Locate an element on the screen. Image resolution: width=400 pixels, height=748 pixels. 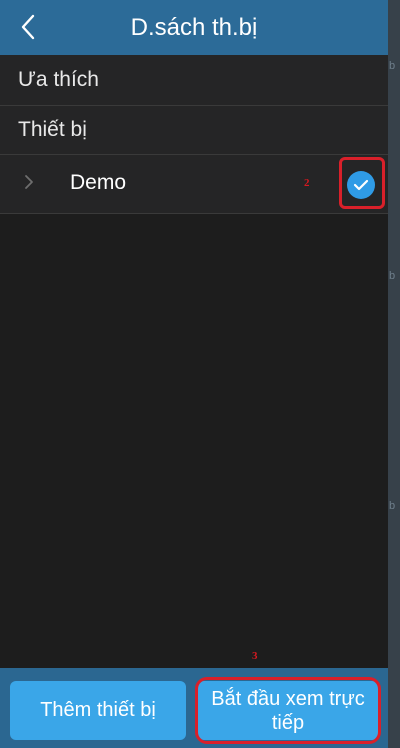
chevron-right-icon is located at coordinates (29, 184).